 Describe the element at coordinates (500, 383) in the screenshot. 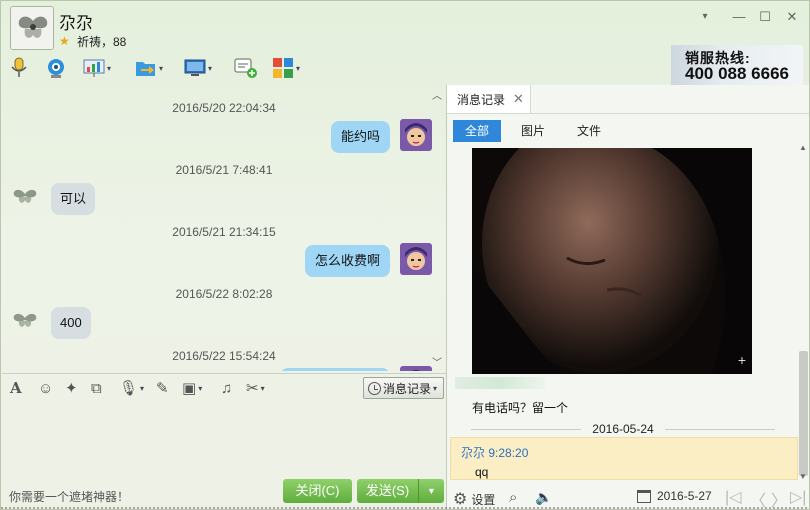

I see `sender-name-blurred` at that location.